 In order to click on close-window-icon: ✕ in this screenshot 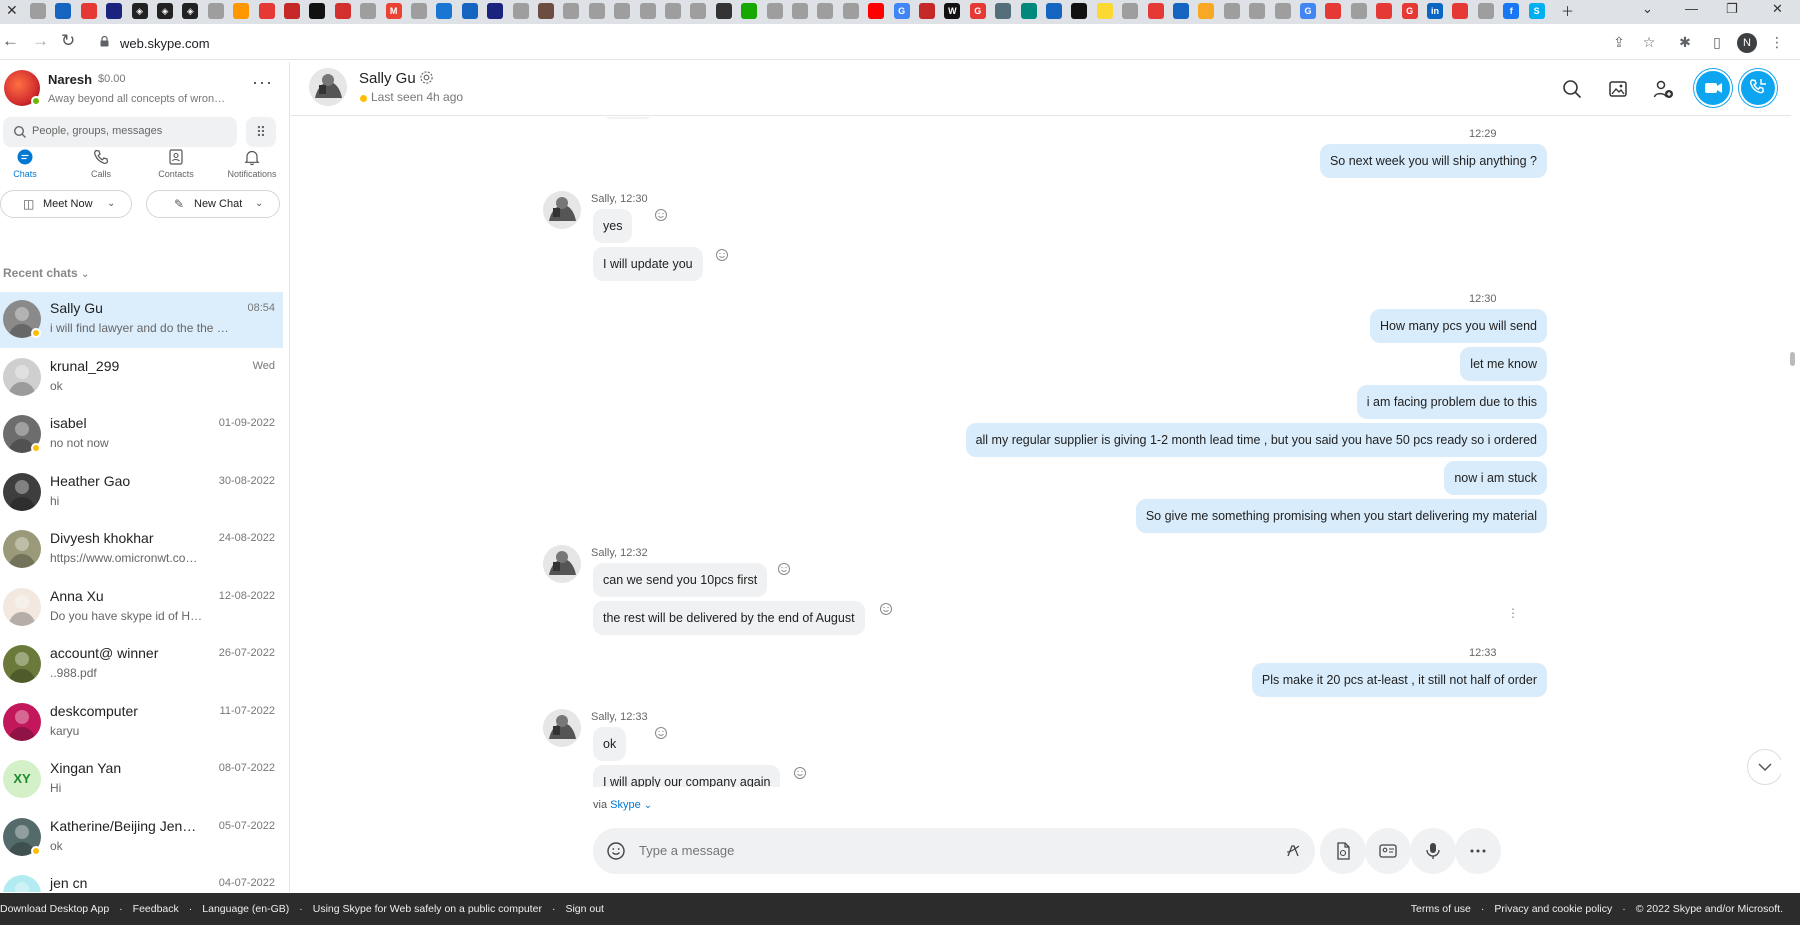, I will do `click(1777, 9)`.